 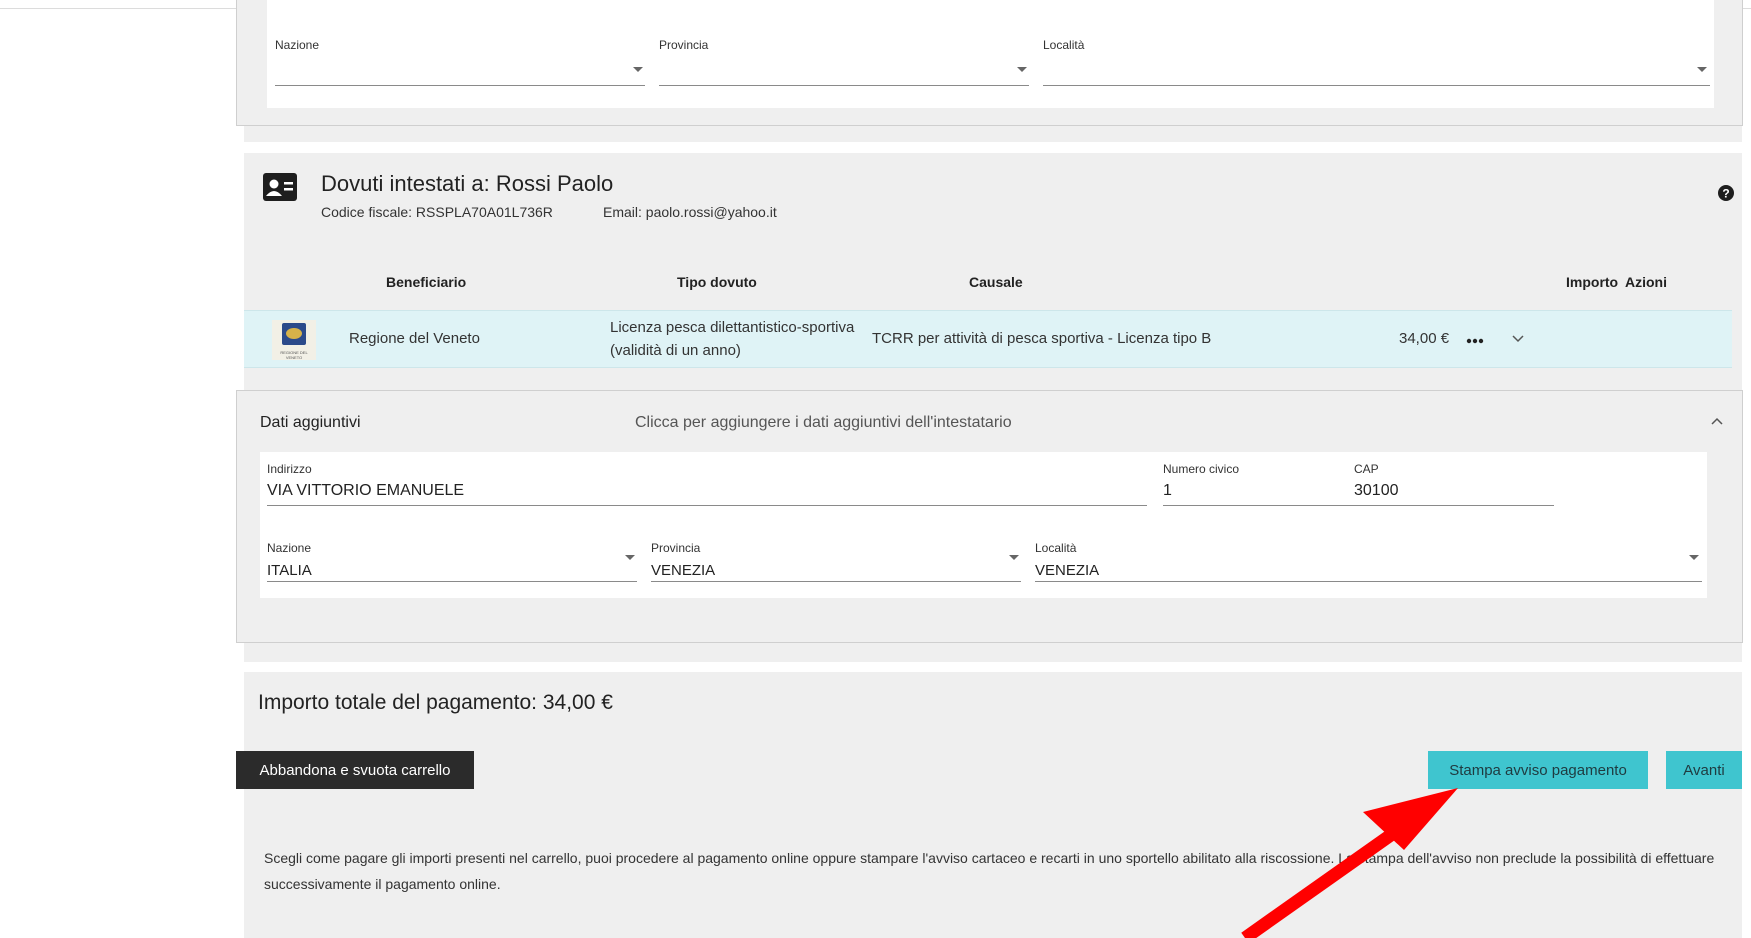 What do you see at coordinates (289, 570) in the screenshot?
I see `nazione-select-2: ITALIA` at bounding box center [289, 570].